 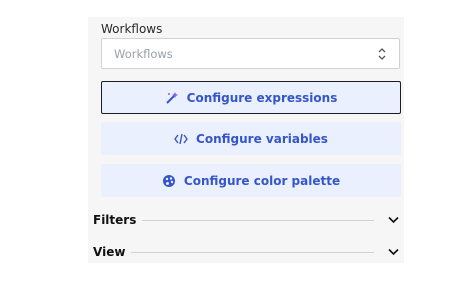 I want to click on view-label: View, so click(x=109, y=252).